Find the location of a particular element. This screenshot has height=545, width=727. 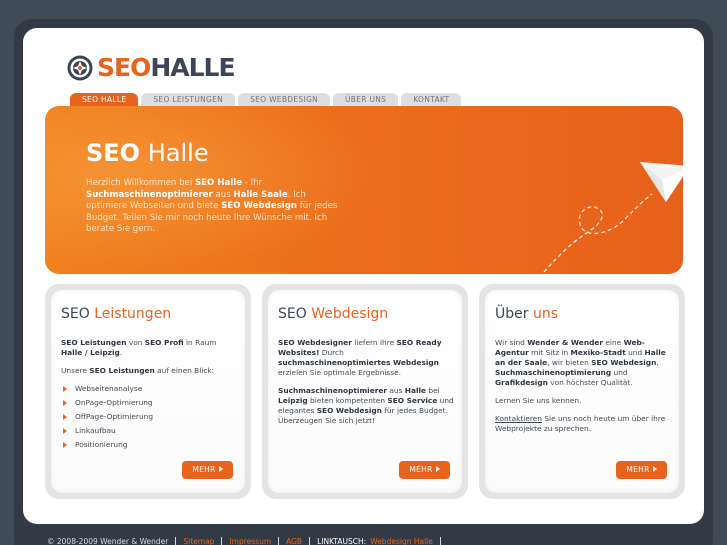

list-item: OnPage-Optimierung is located at coordinates (149, 405).